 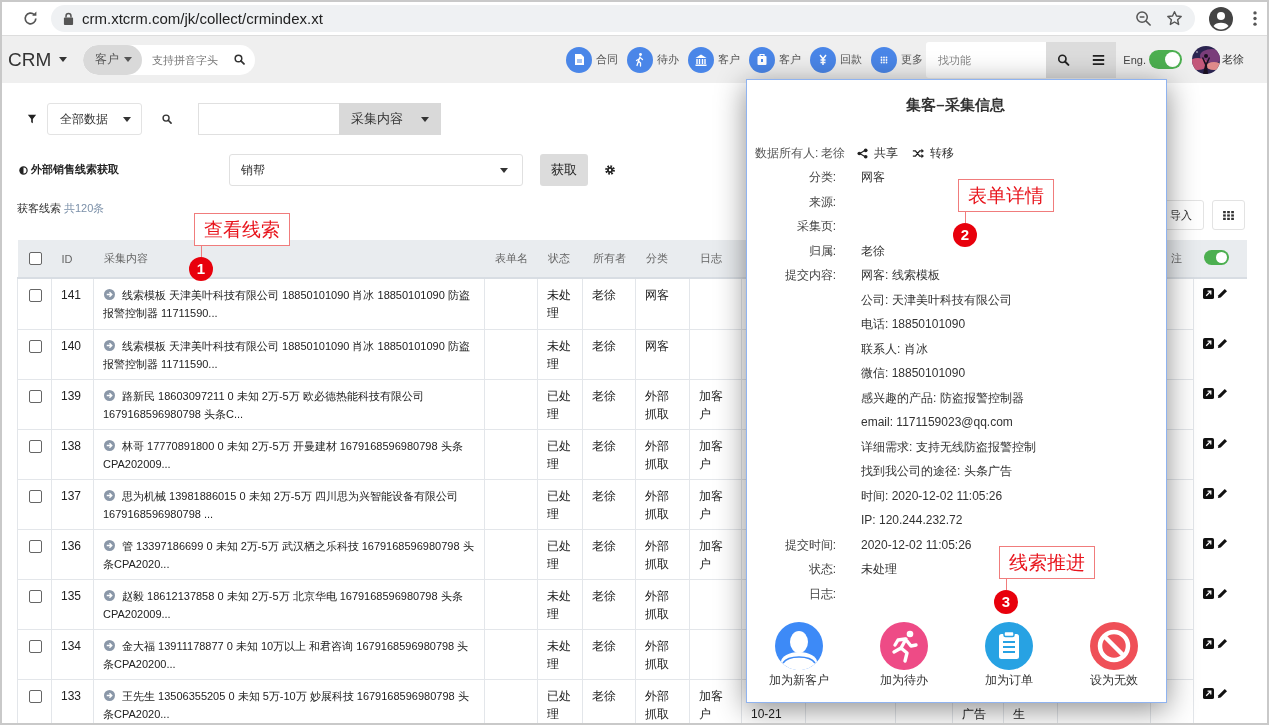 I want to click on shuffle-icon, so click(x=918, y=153).